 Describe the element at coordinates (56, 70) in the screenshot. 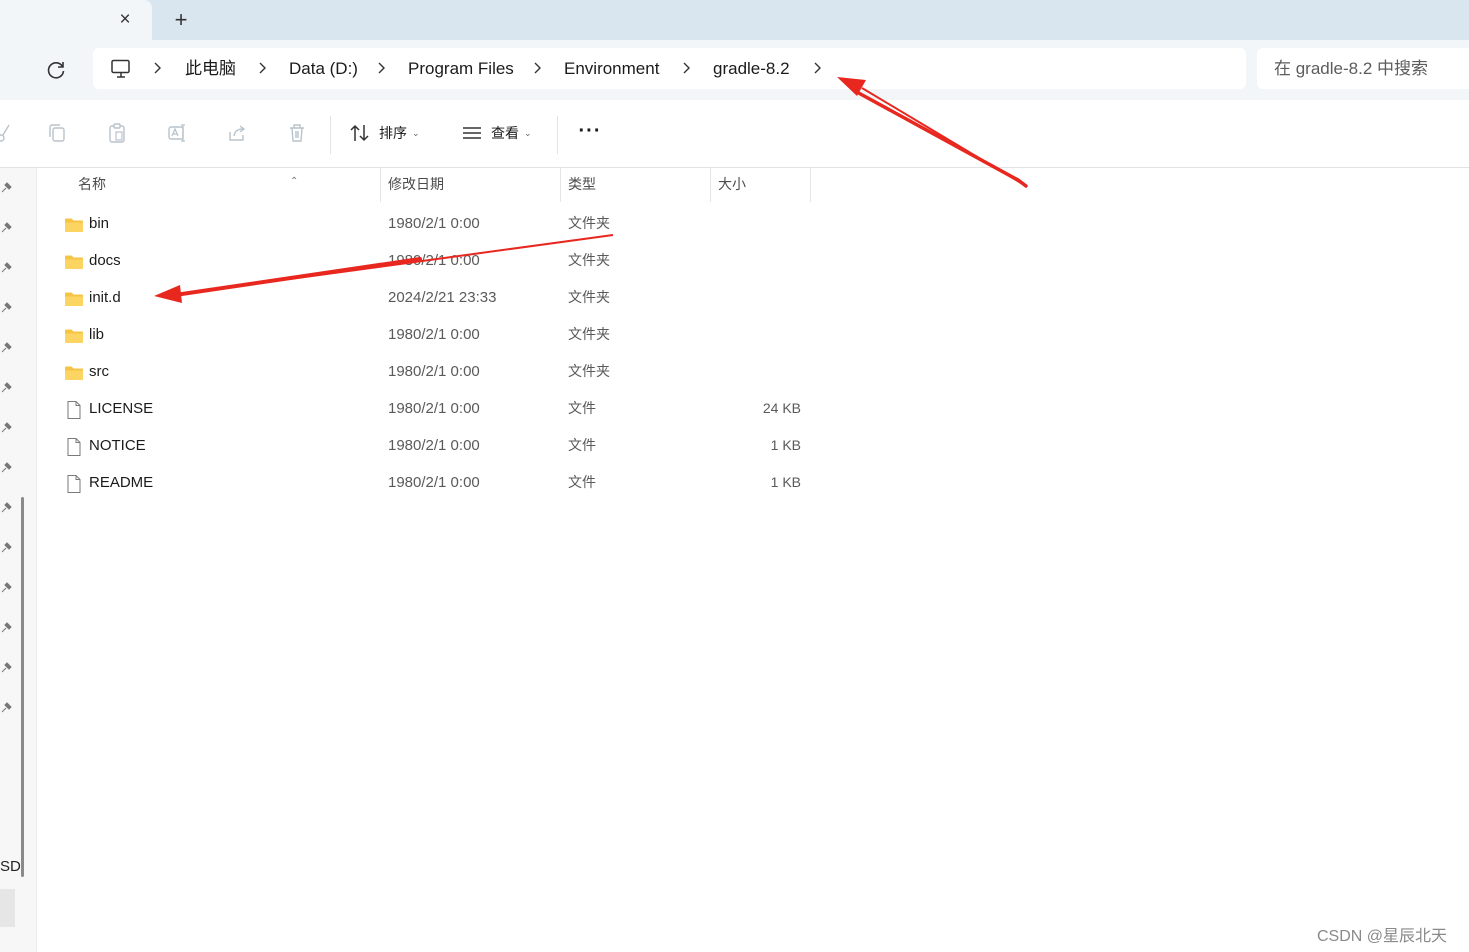

I see `refresh-icon` at that location.